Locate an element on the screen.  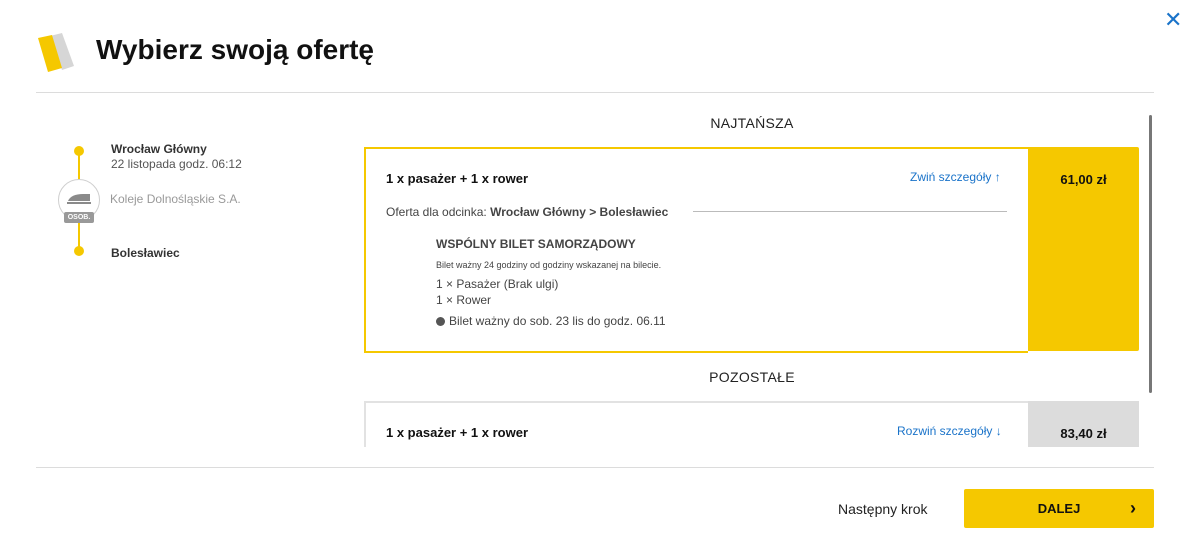
next-button: DALEJ › is located at coordinates (1059, 508).